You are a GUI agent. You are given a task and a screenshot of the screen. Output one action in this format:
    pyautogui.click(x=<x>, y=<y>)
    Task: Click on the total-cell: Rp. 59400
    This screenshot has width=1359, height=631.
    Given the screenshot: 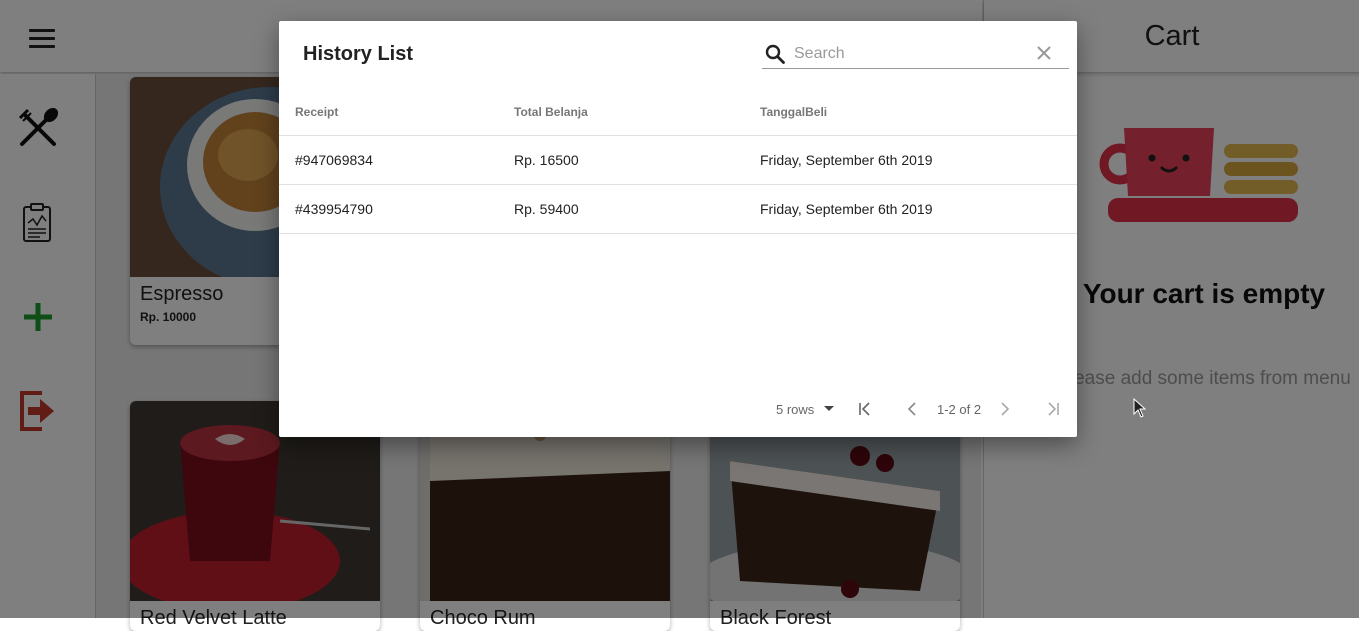 What is the action you would take?
    pyautogui.click(x=621, y=209)
    